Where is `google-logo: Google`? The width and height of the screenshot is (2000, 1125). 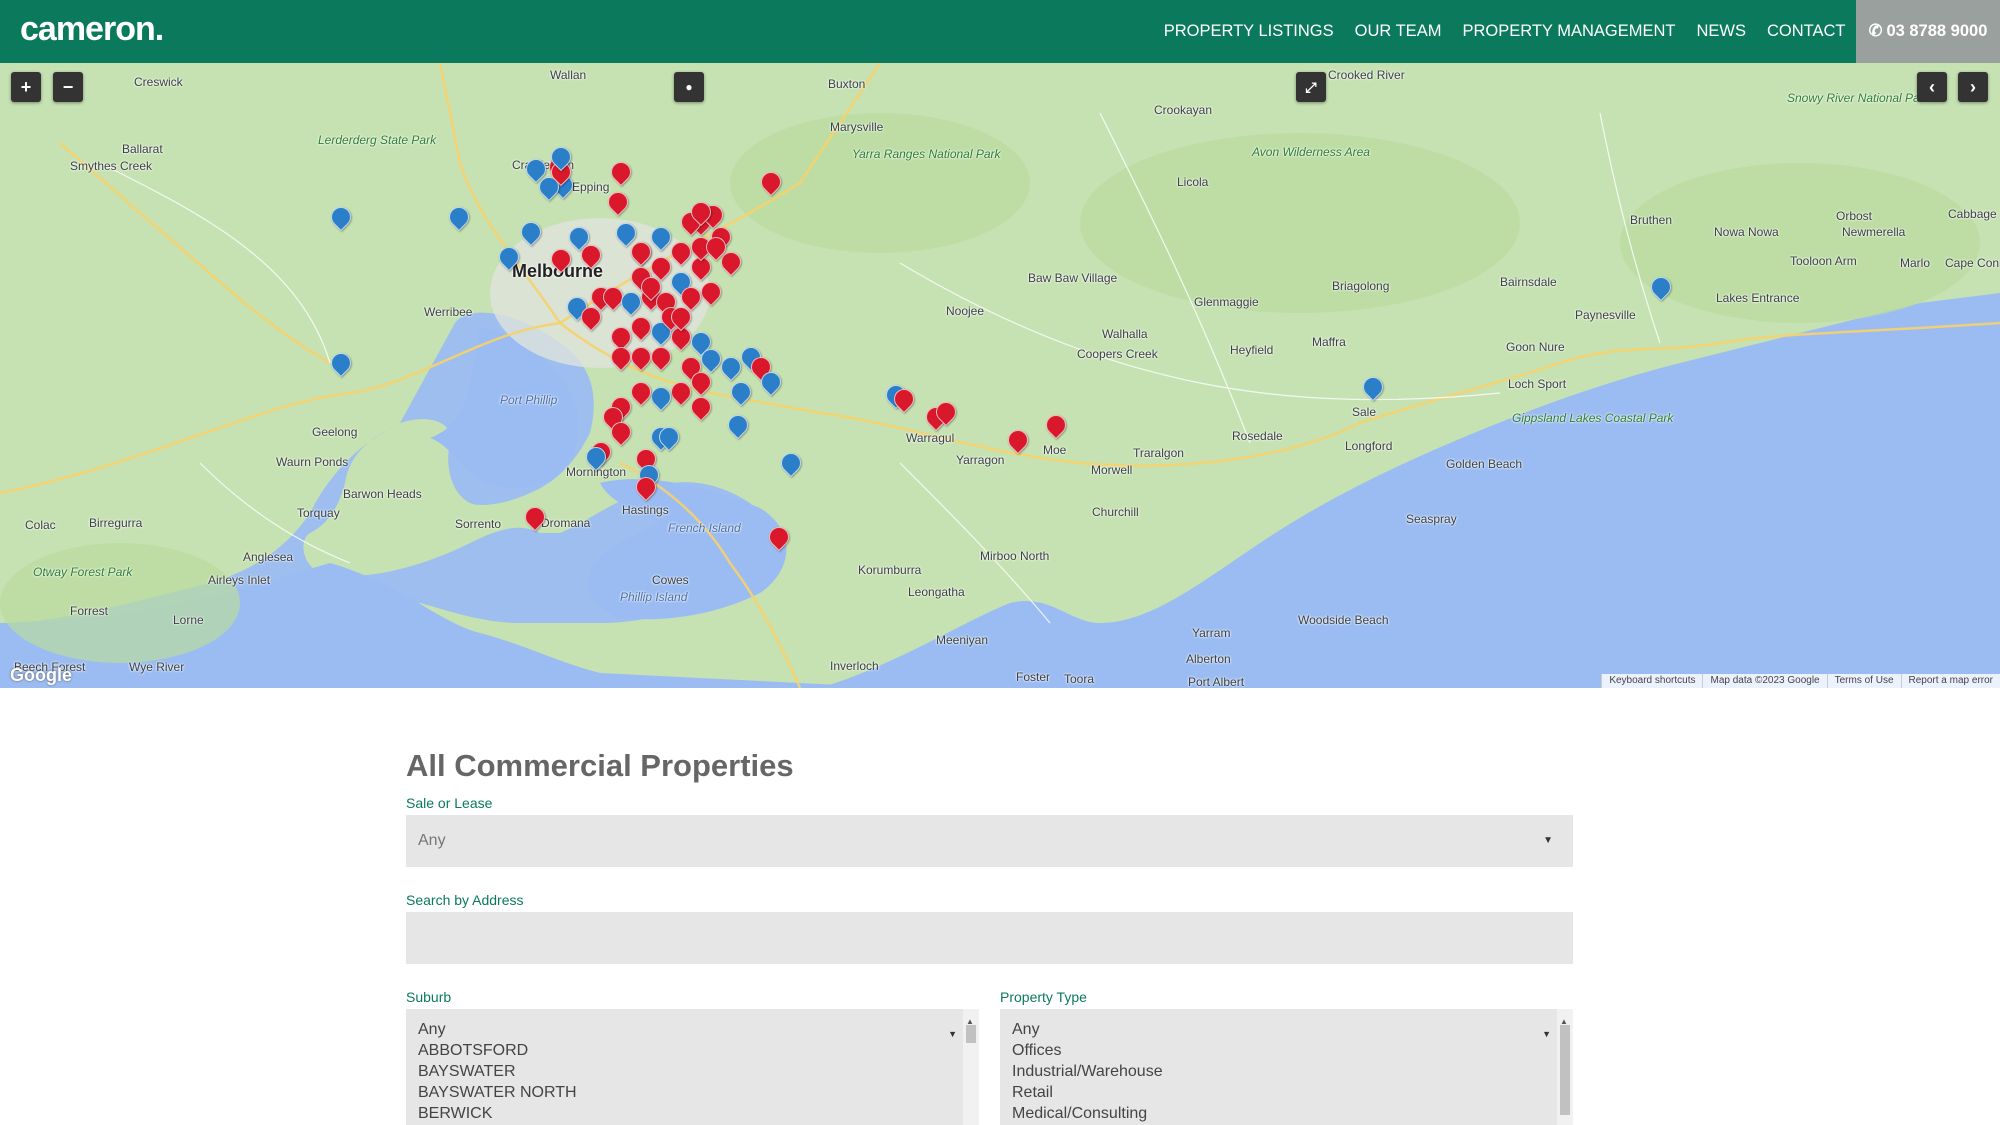
google-logo: Google is located at coordinates (41, 675).